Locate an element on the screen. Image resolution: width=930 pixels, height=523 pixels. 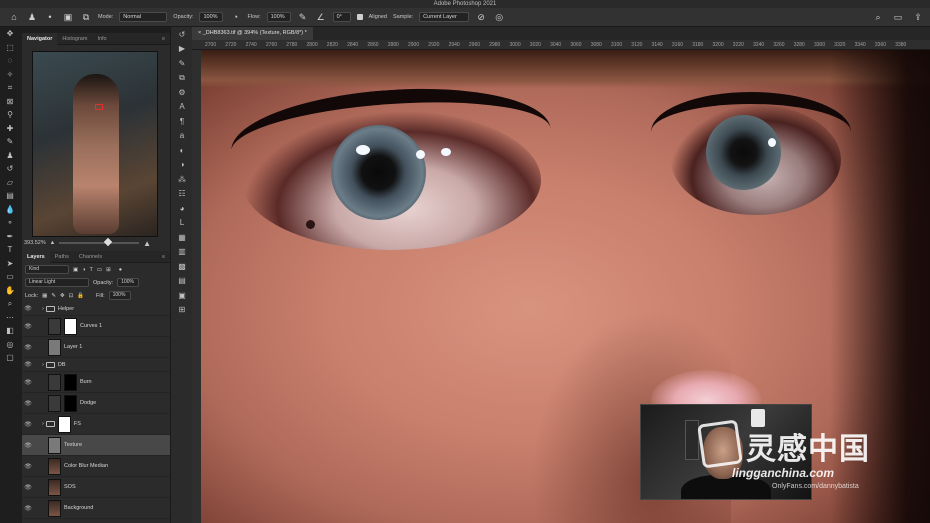
lock-all-icon: 🔒 is located at coordinates (80, 296).